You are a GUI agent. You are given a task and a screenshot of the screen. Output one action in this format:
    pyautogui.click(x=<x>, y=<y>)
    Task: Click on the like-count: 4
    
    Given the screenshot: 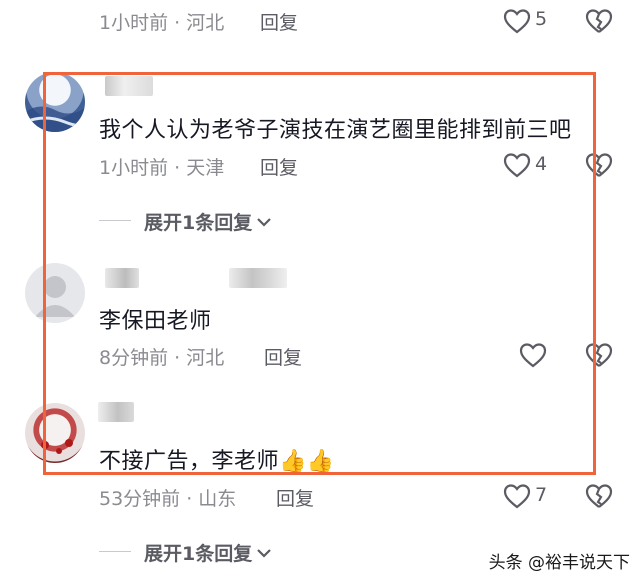 What is the action you would take?
    pyautogui.click(x=541, y=164)
    